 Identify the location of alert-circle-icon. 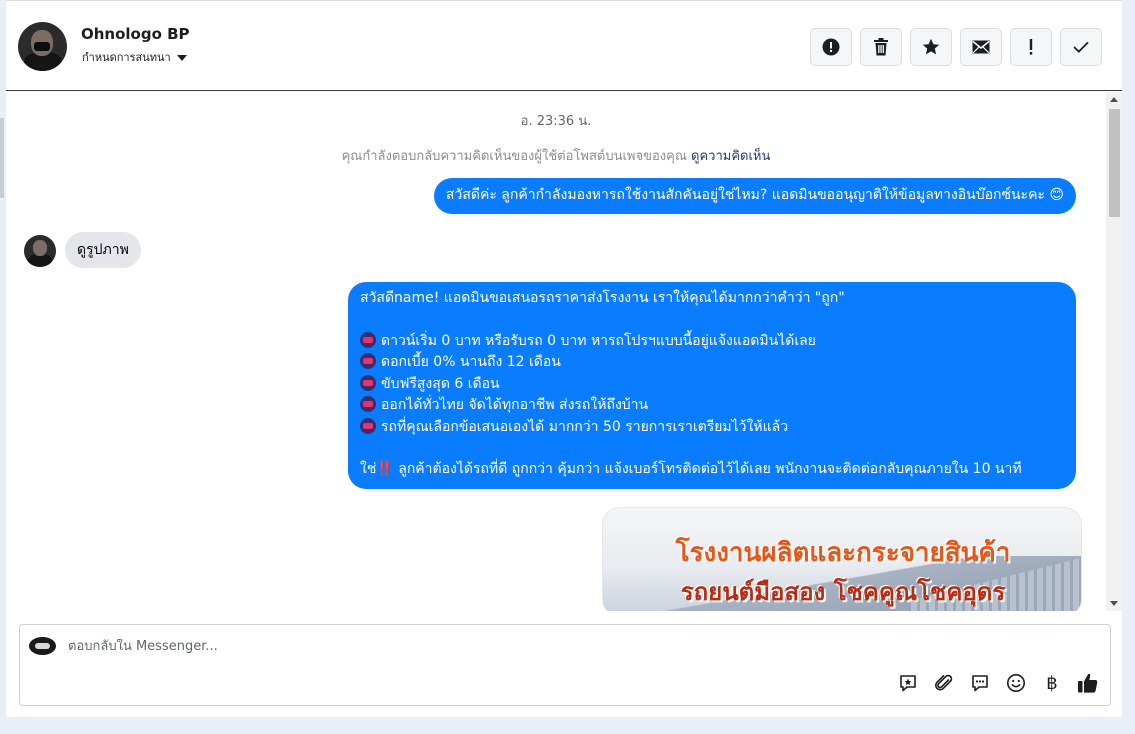
(831, 47).